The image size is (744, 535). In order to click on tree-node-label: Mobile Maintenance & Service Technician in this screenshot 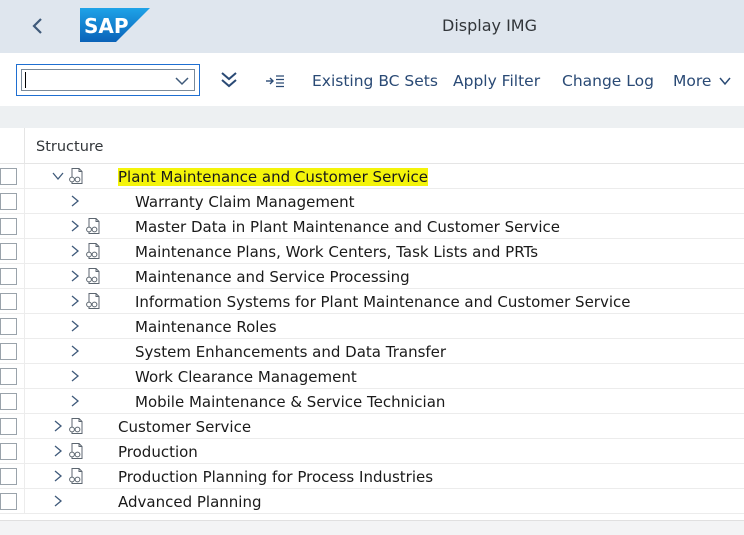, I will do `click(290, 402)`.